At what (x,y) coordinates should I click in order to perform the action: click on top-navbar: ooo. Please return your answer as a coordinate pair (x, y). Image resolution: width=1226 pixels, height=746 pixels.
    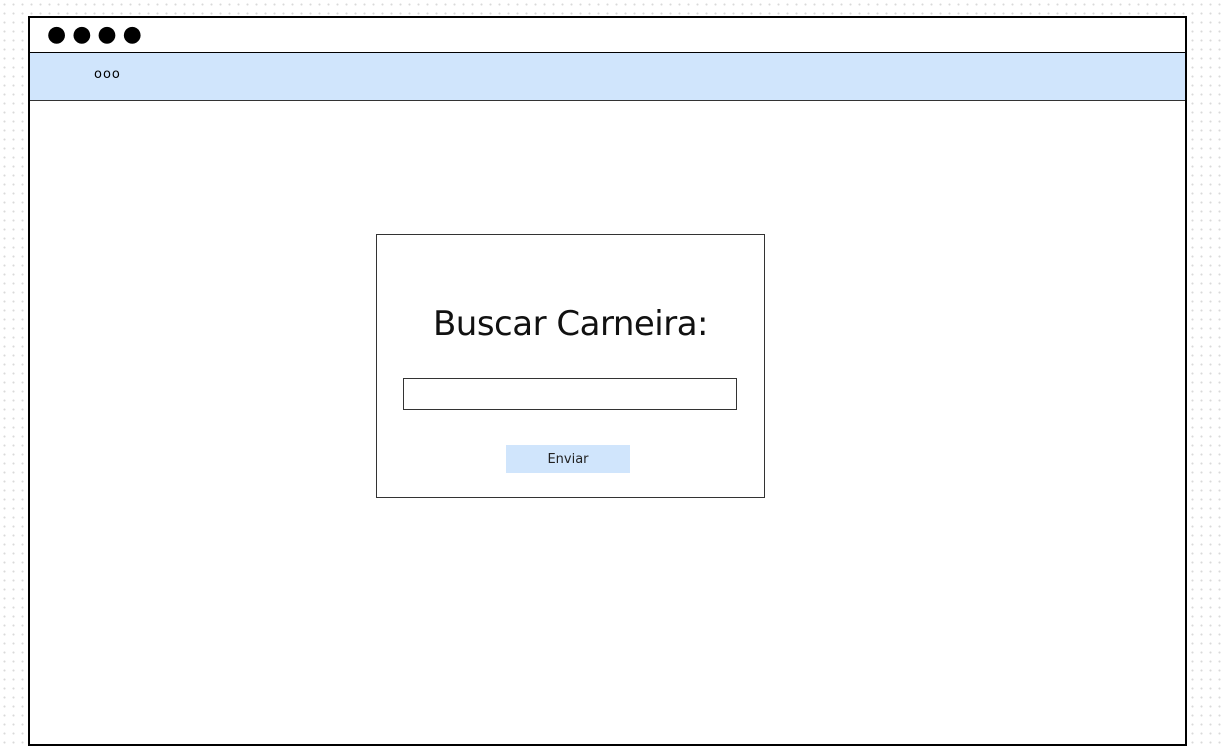
    Looking at the image, I should click on (607, 77).